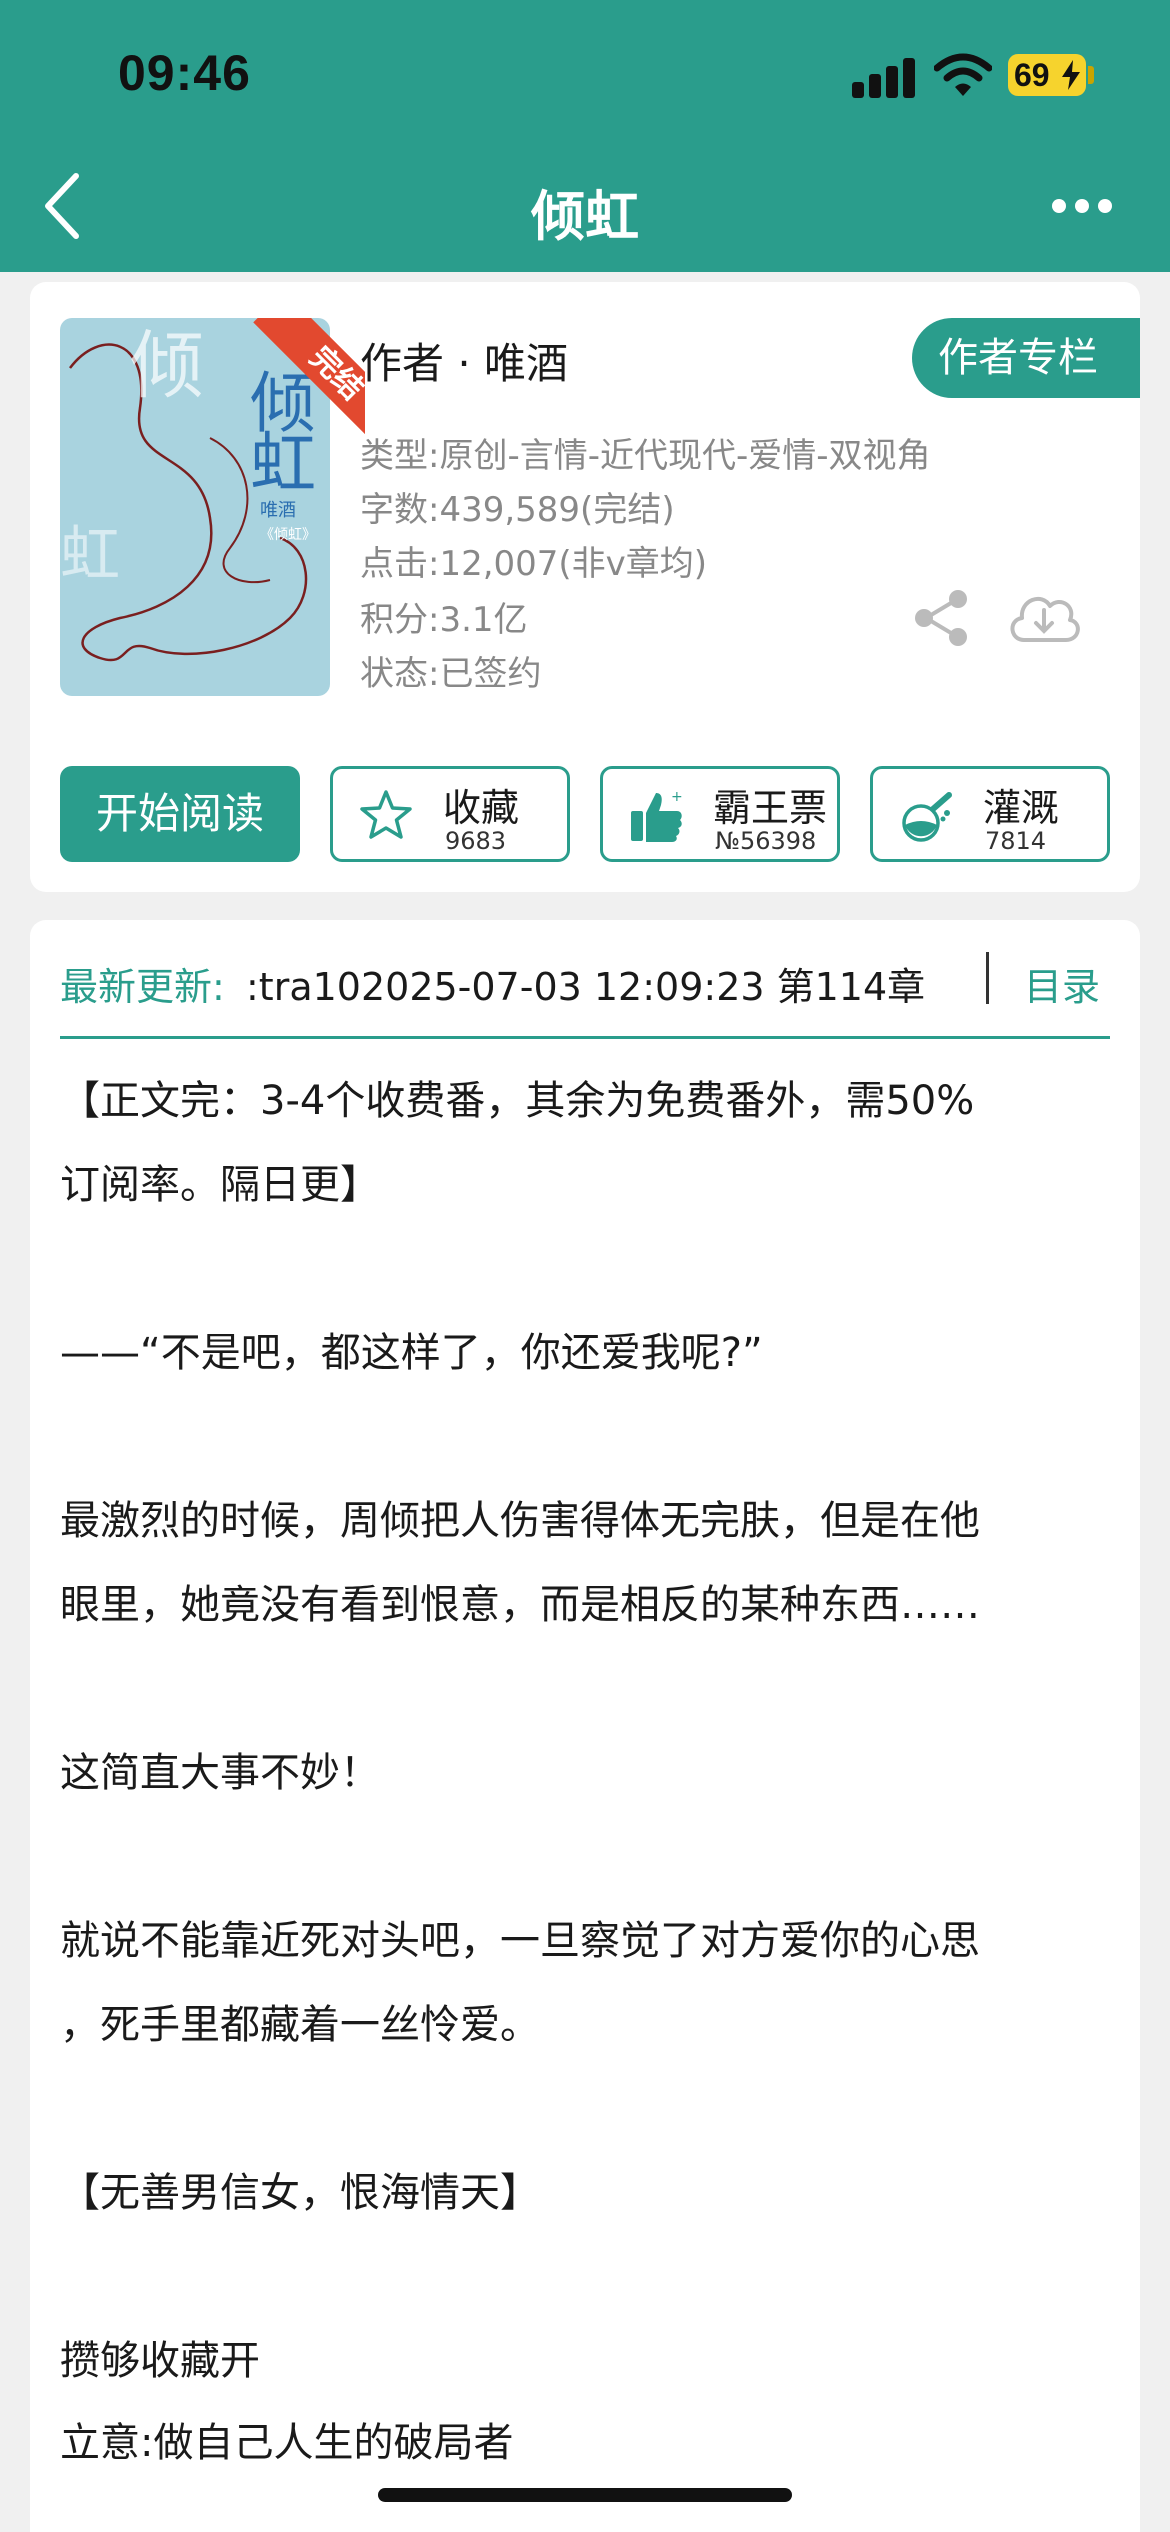 The height and width of the screenshot is (2532, 1170). What do you see at coordinates (464, 360) in the screenshot?
I see `author-name: 作者 · 唯酒` at bounding box center [464, 360].